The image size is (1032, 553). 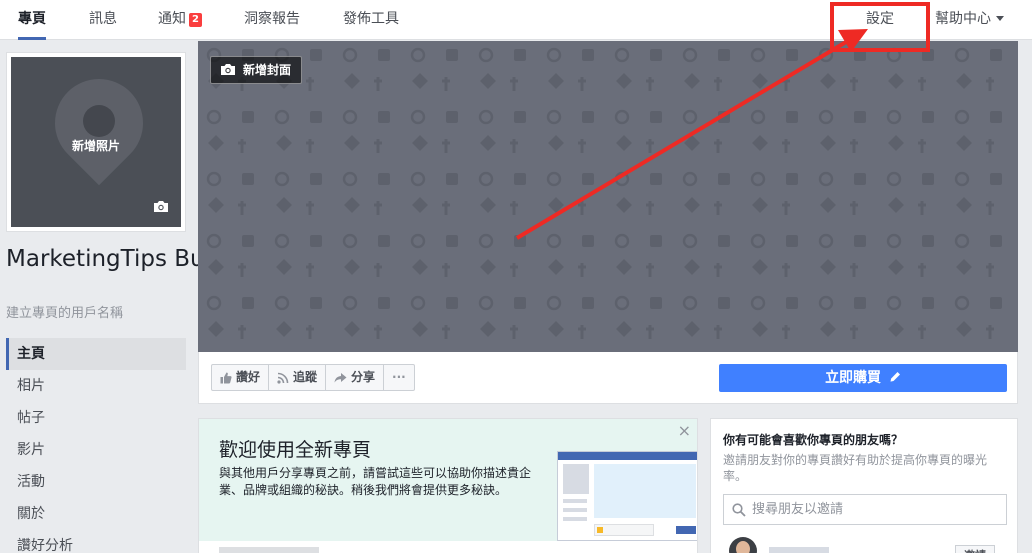 I want to click on search-friends-placeholder: 搜尋朋友以邀請, so click(x=798, y=509).